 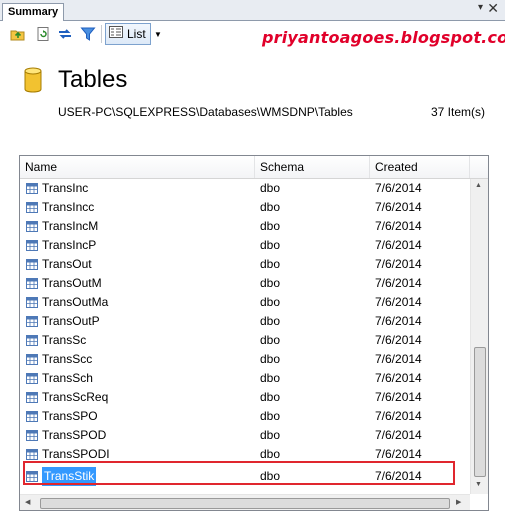 What do you see at coordinates (158, 34) in the screenshot?
I see `chevron-down-icon: ▼` at bounding box center [158, 34].